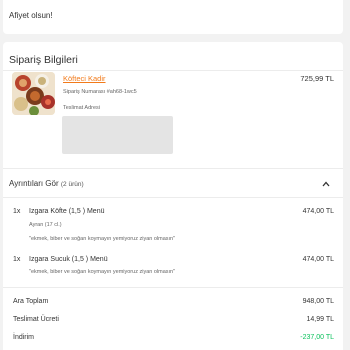 The height and width of the screenshot is (350, 350). What do you see at coordinates (43, 60) in the screenshot?
I see `order-info-title: Sipariş Bilgileri` at bounding box center [43, 60].